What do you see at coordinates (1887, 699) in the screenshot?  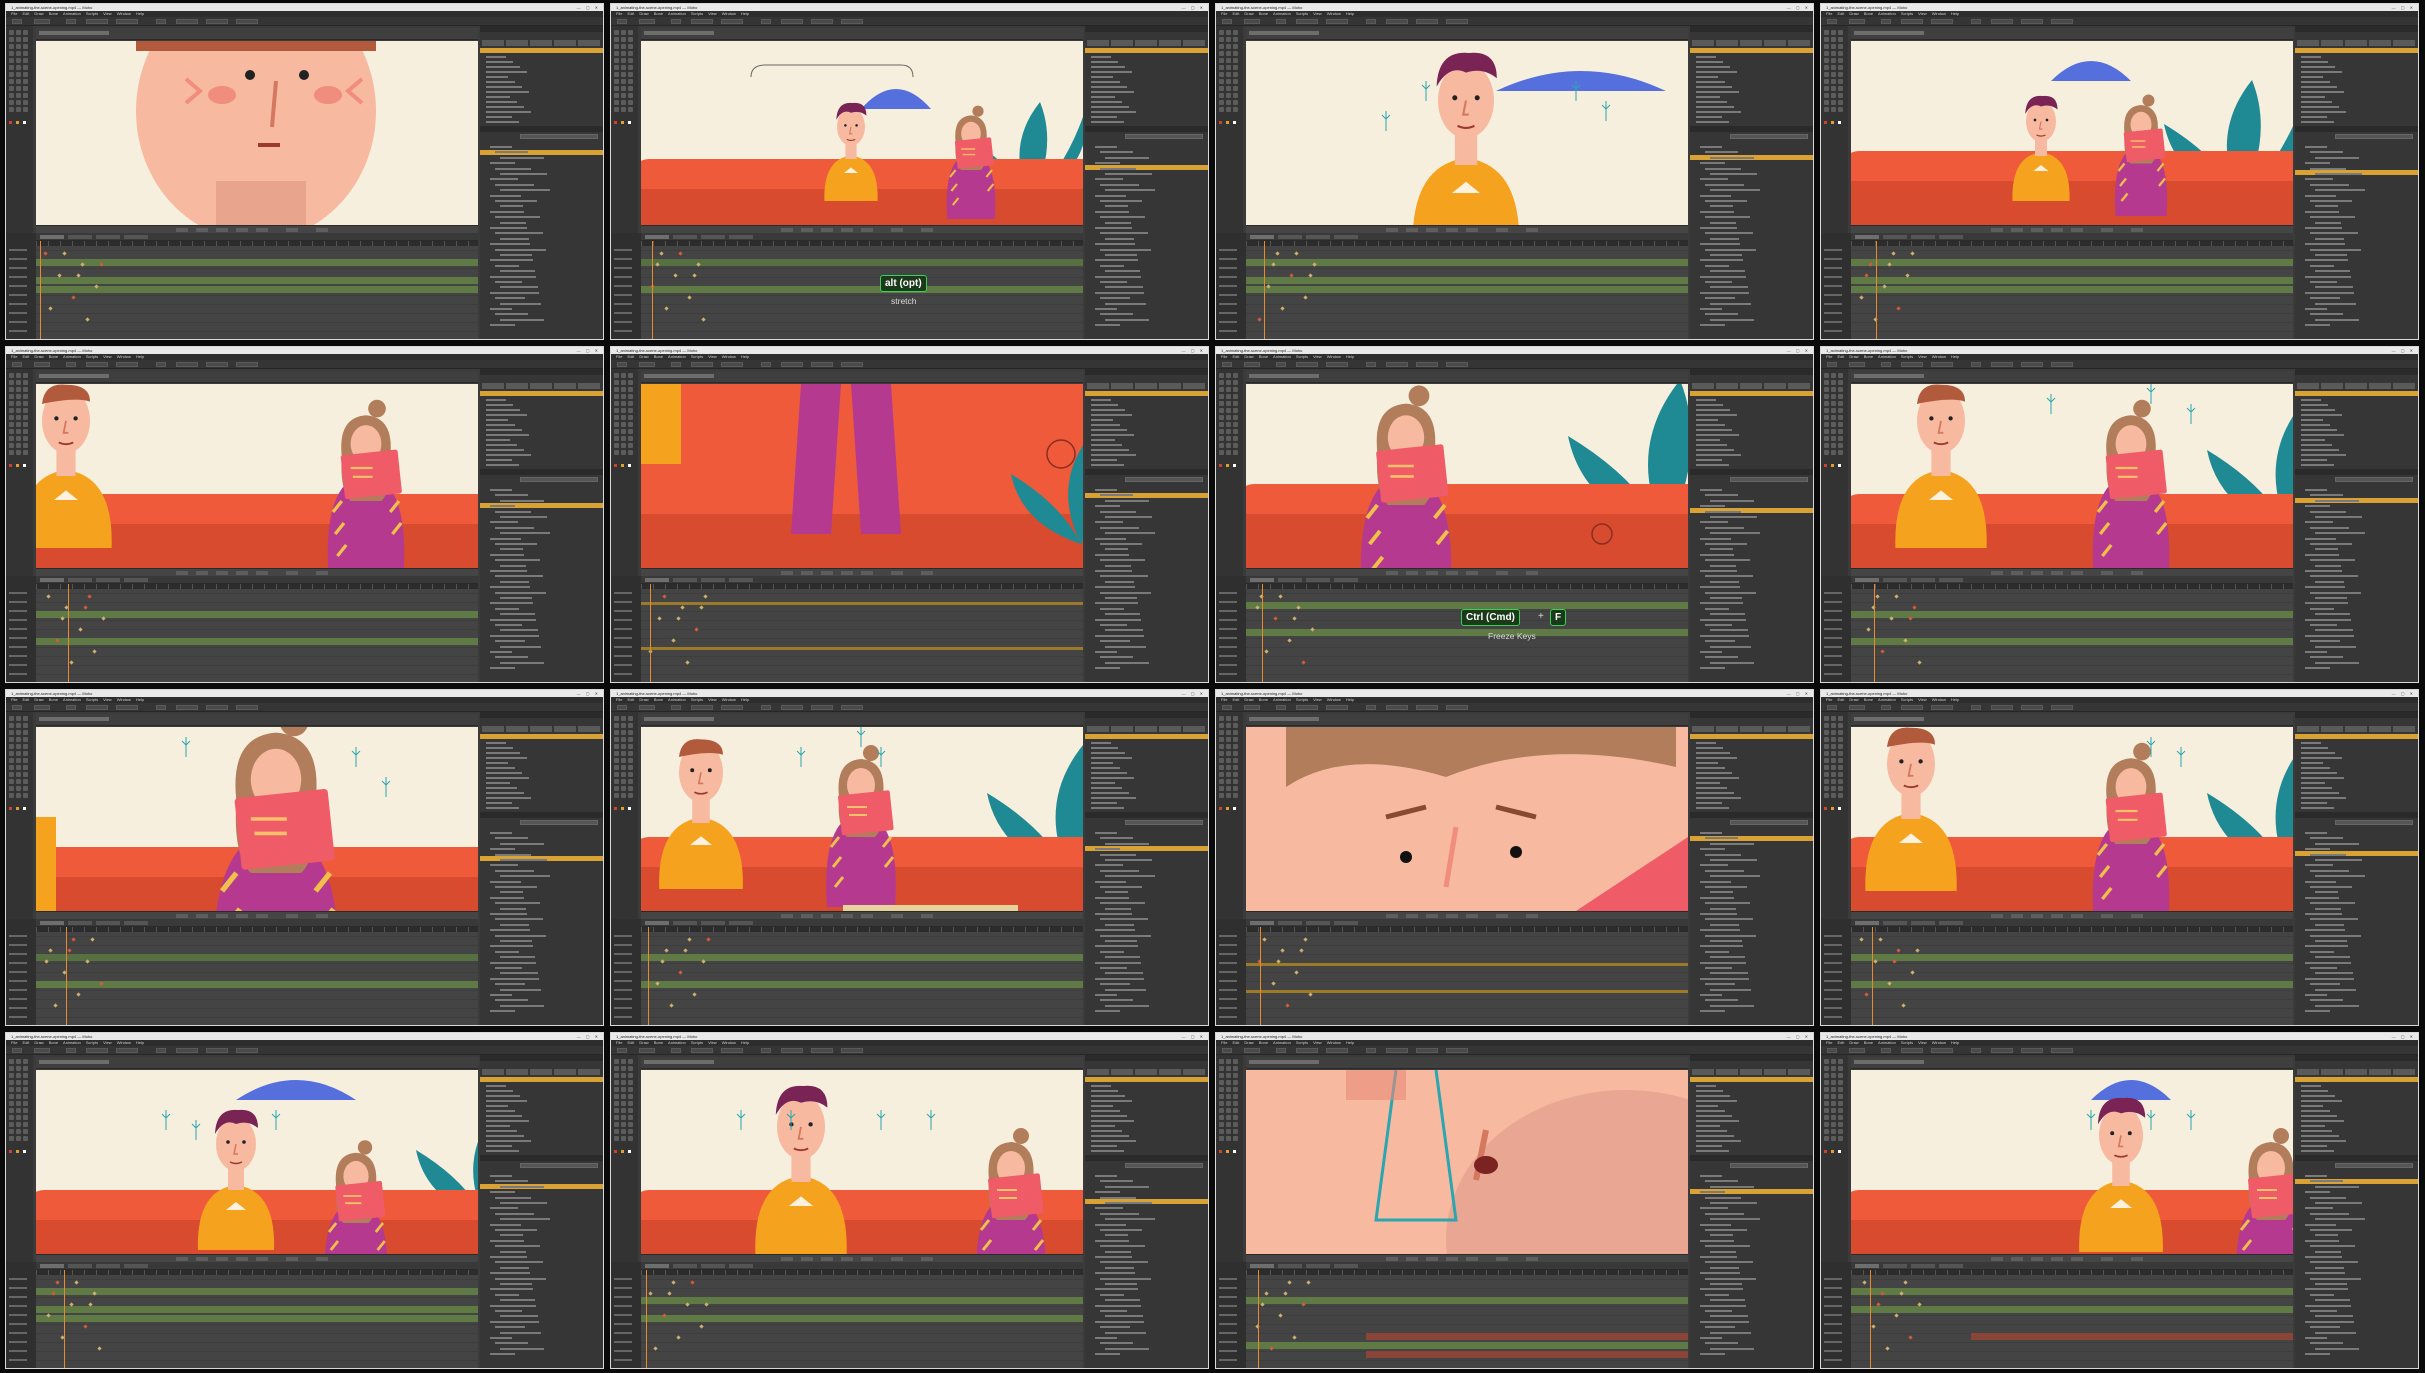 I see `menu-item: Animation` at bounding box center [1887, 699].